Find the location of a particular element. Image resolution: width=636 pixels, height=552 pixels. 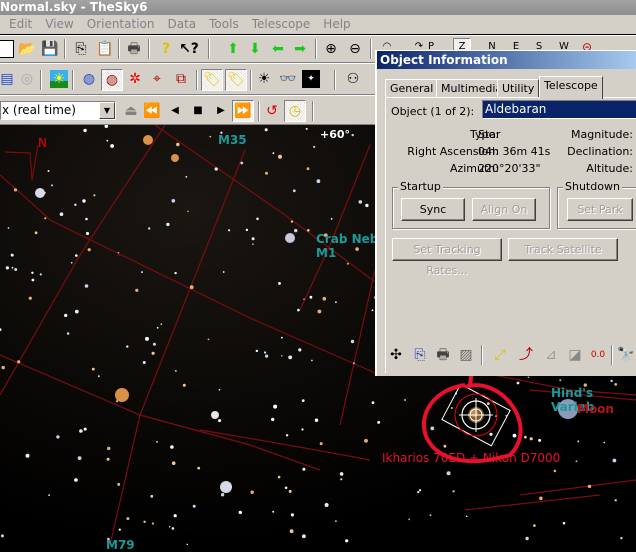

chevron-down-icon: ▼ is located at coordinates (107, 110).